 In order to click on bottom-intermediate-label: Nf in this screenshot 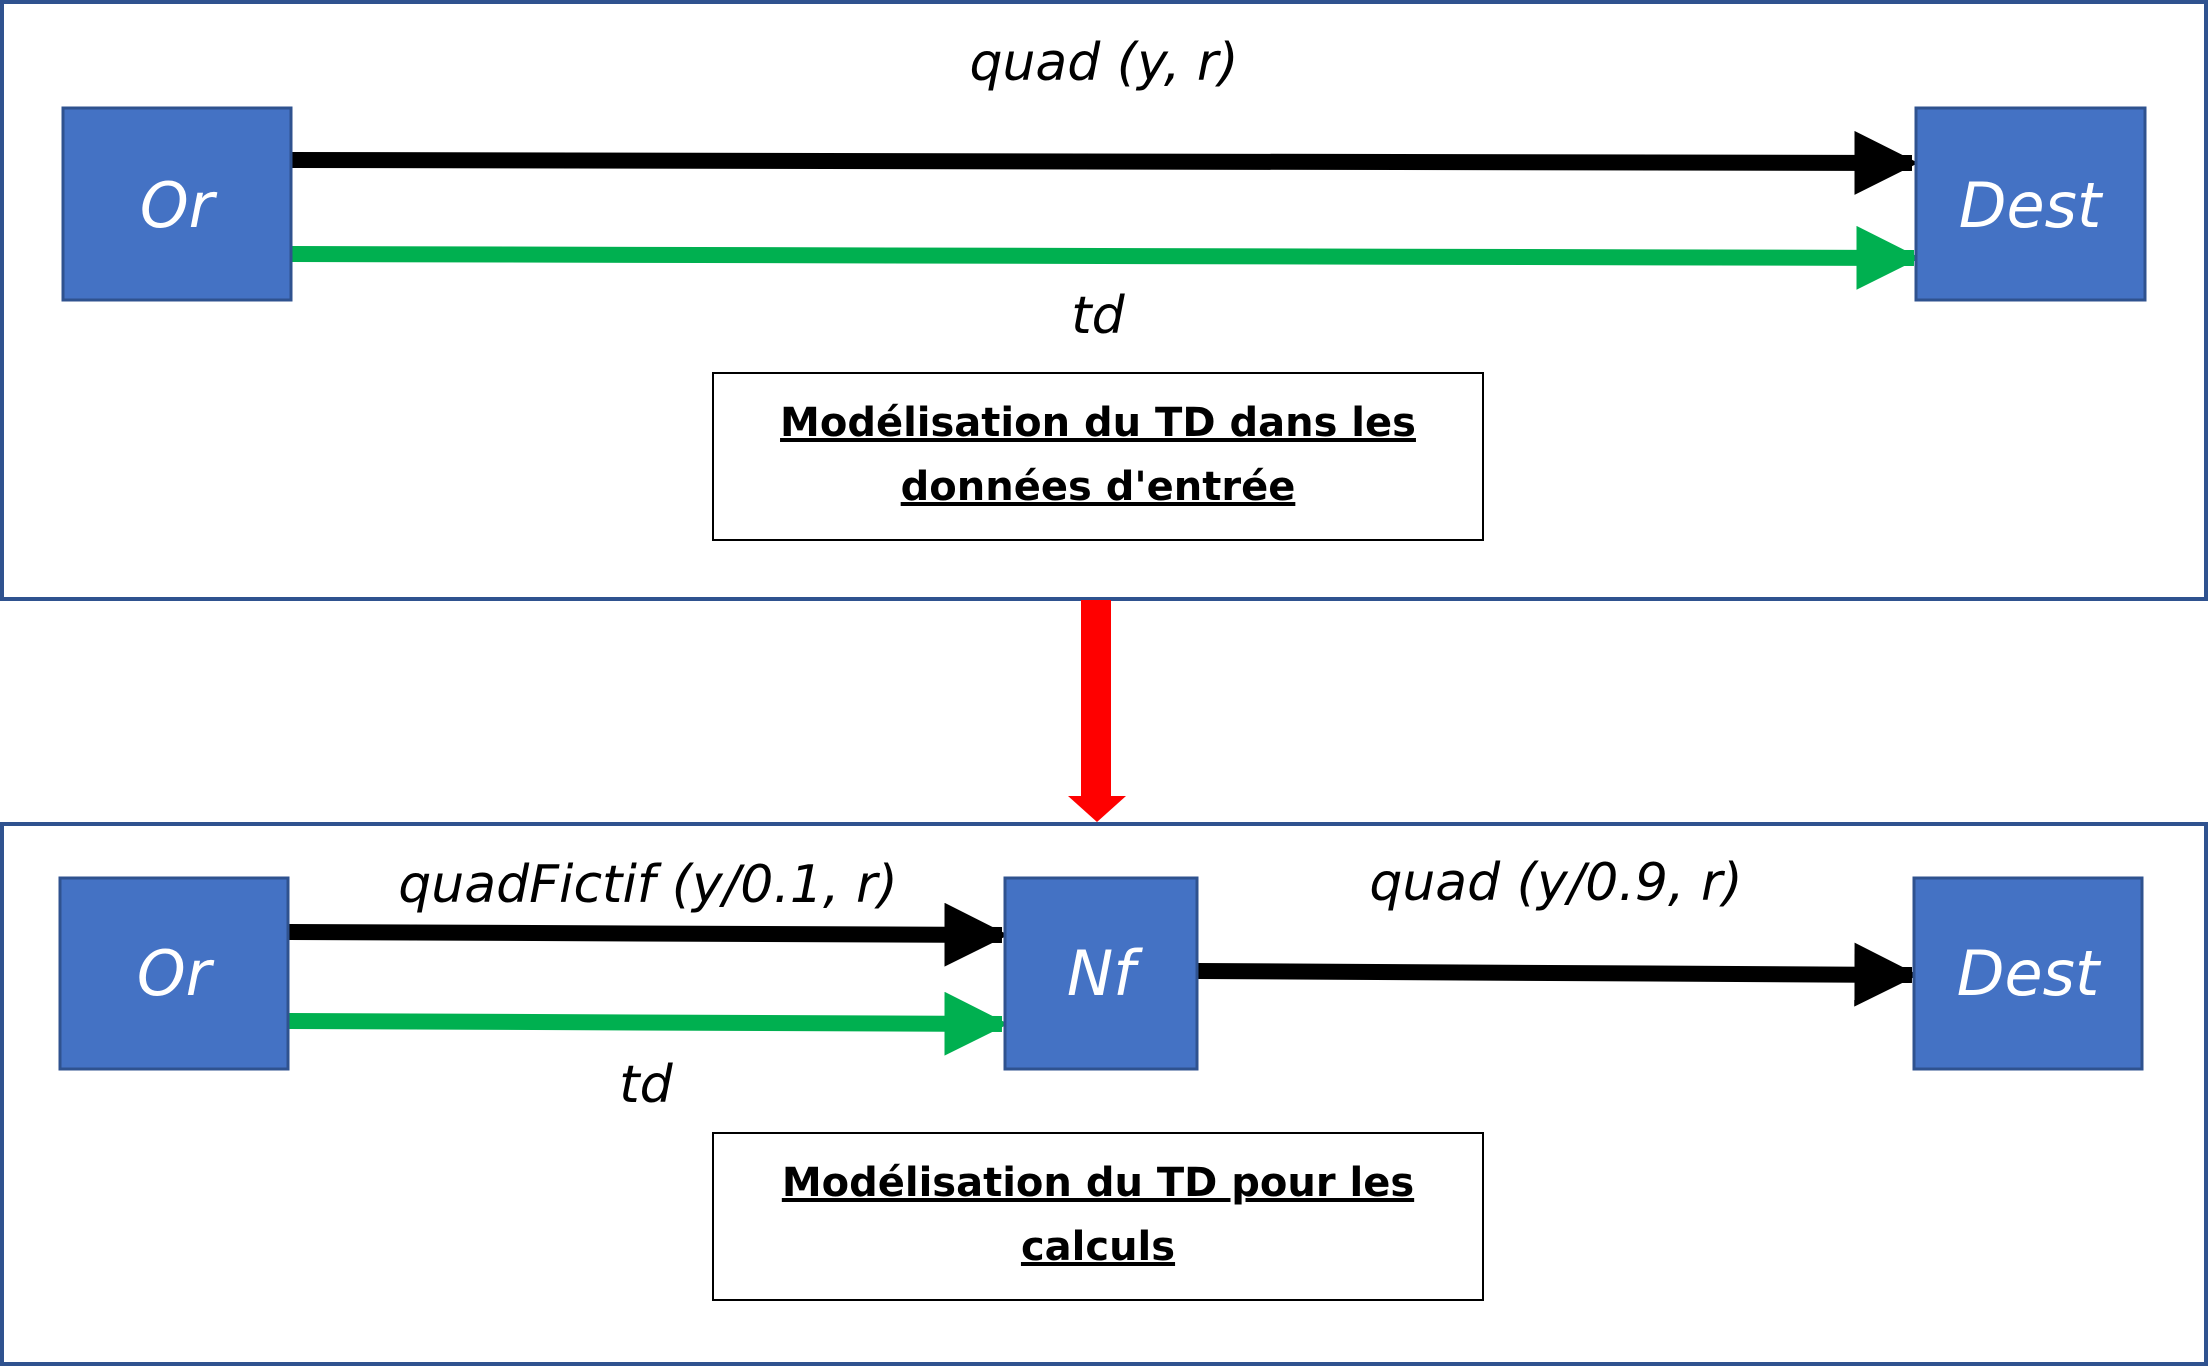, I will do `click(1105, 973)`.